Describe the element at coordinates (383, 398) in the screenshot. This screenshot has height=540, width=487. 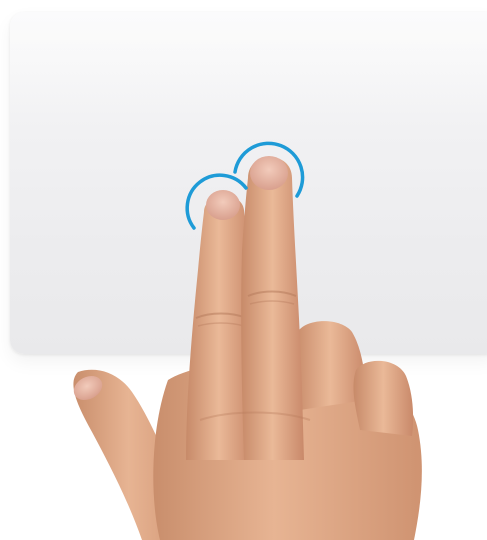
I see `pinky-finger` at that location.